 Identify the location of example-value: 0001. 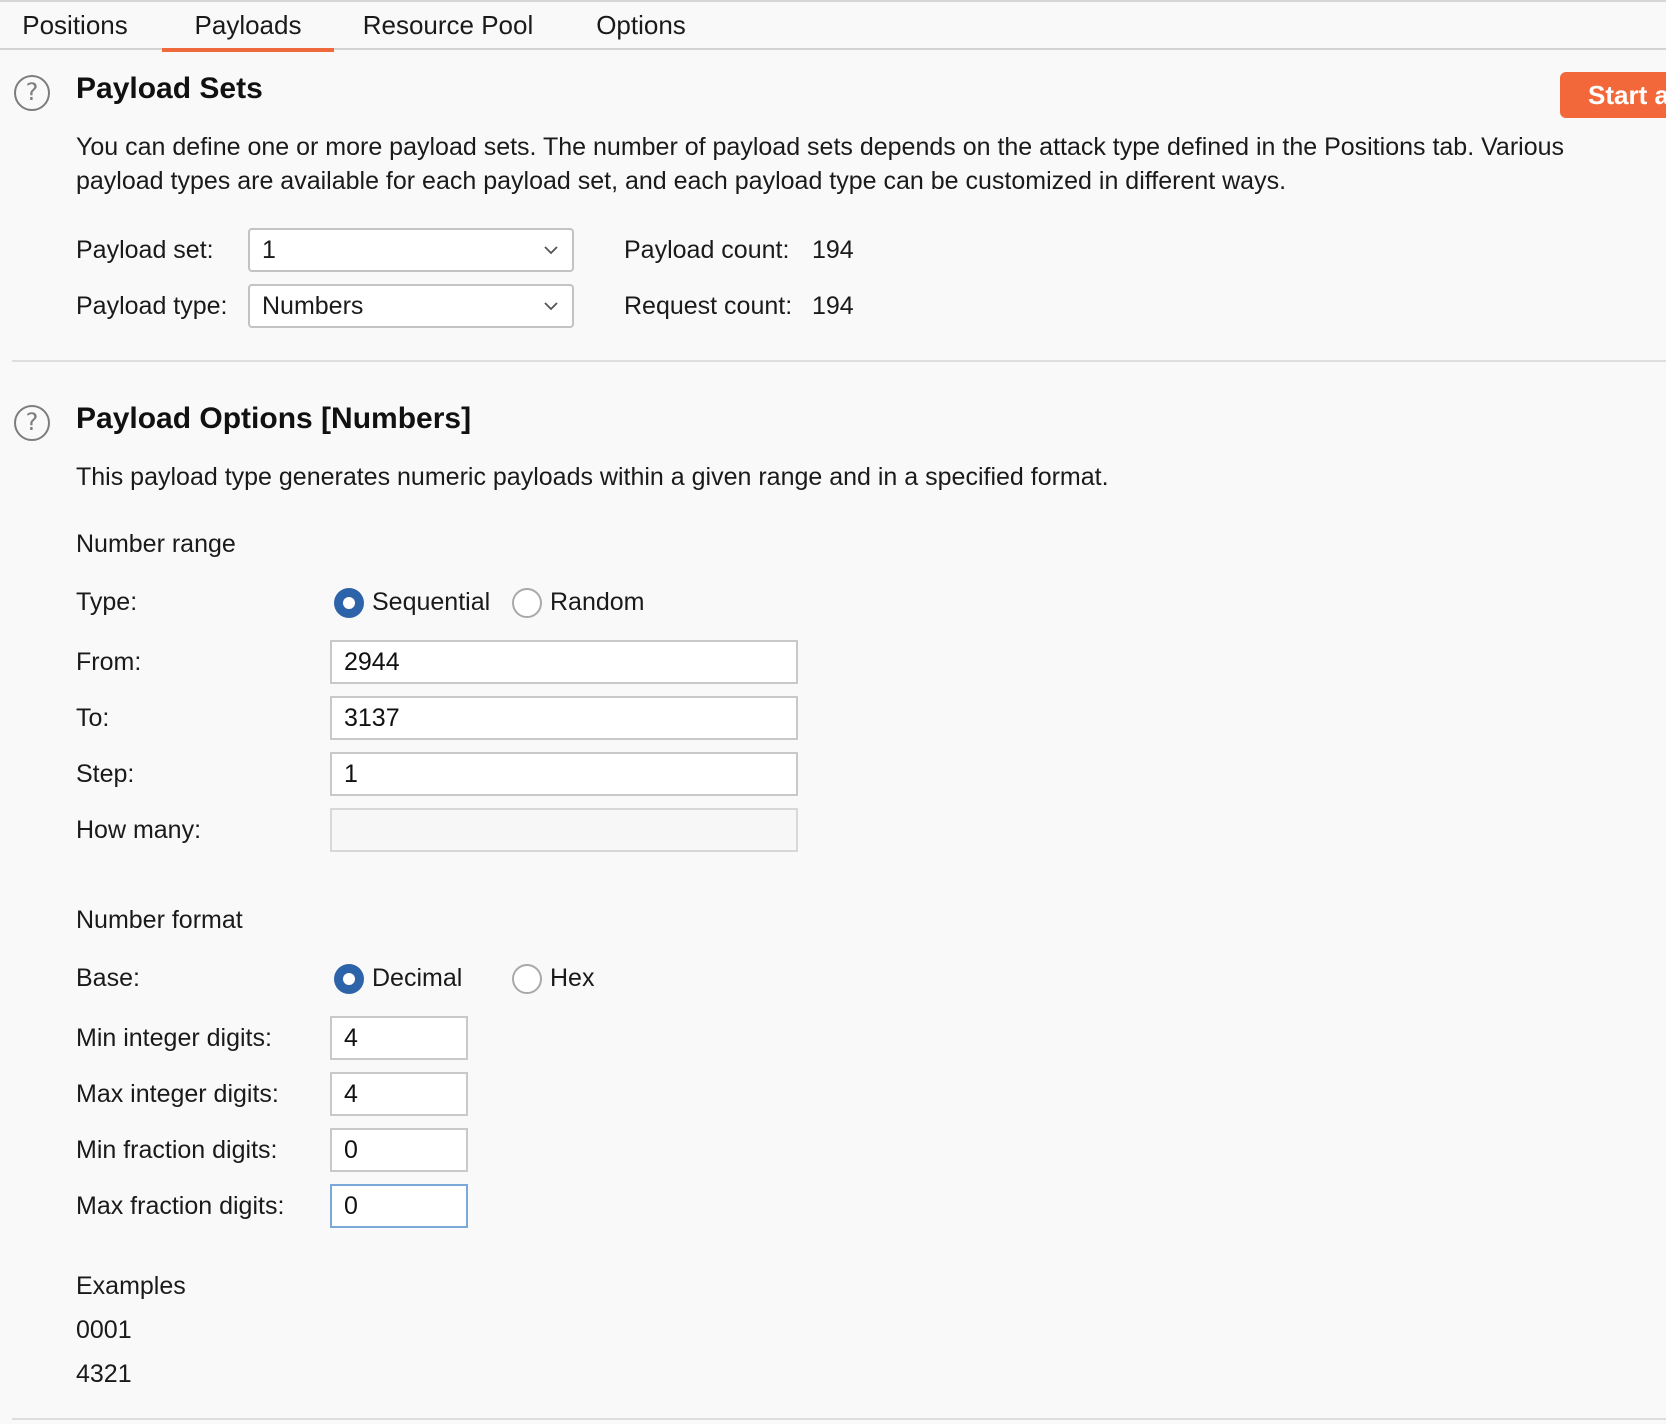
(104, 1330).